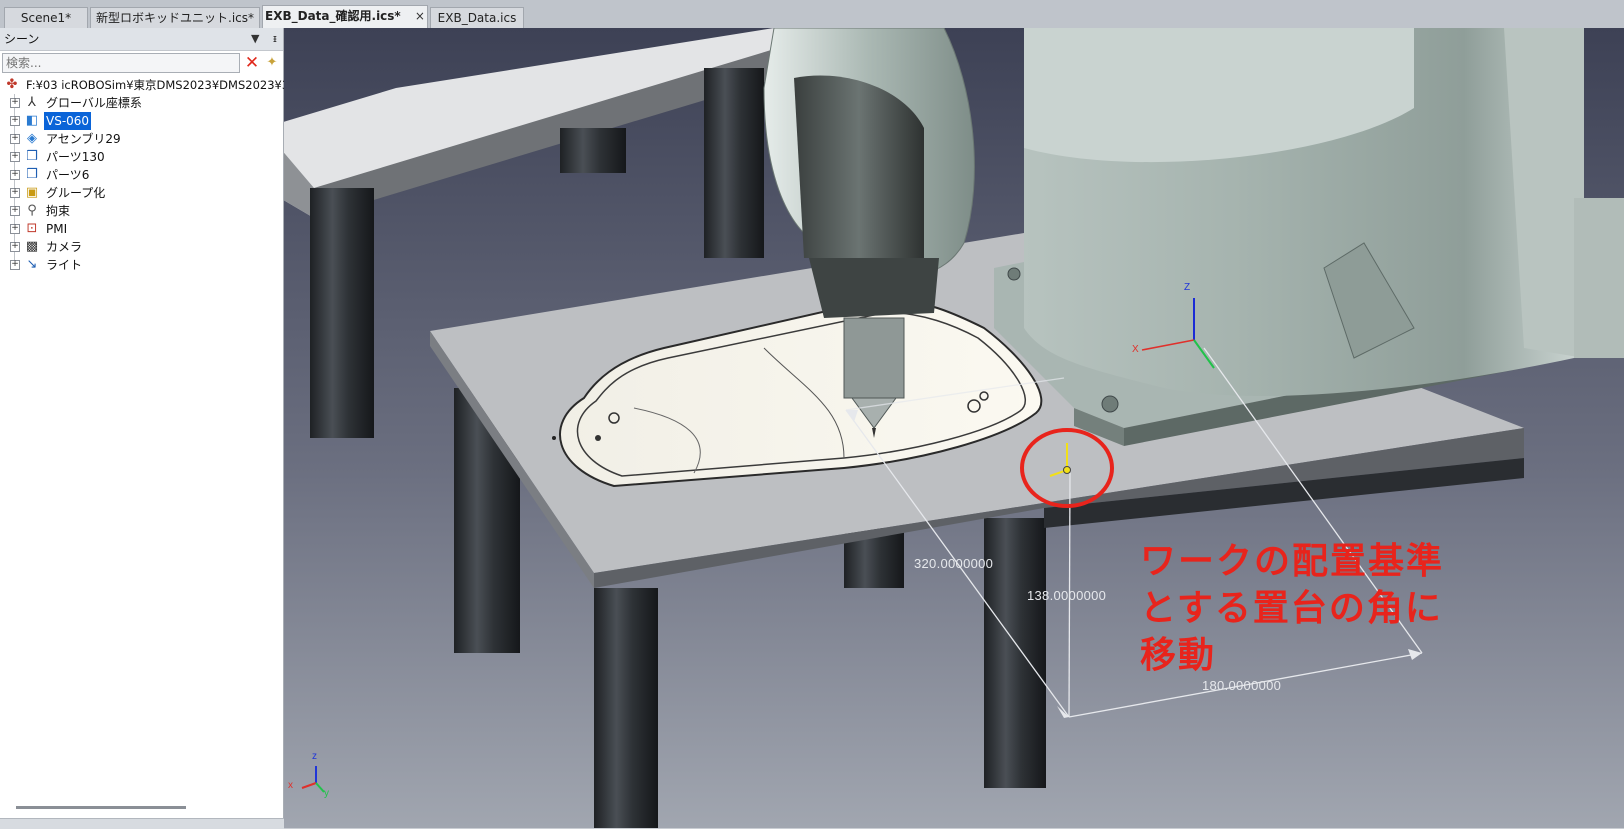 Image resolution: width=1624 pixels, height=829 pixels. Describe the element at coordinates (420, 16) in the screenshot. I see `tab-close-icon: ×` at that location.